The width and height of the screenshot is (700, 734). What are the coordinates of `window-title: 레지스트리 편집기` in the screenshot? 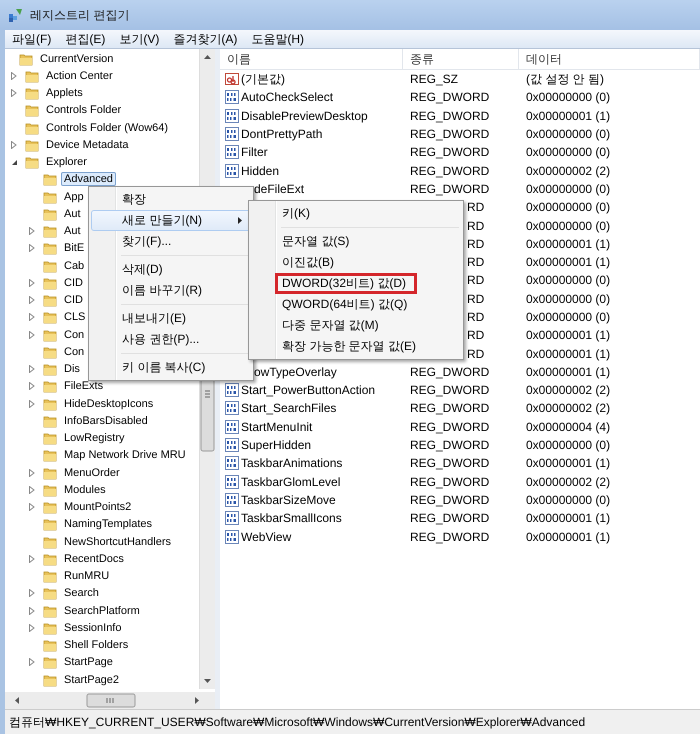 It's located at (80, 15).